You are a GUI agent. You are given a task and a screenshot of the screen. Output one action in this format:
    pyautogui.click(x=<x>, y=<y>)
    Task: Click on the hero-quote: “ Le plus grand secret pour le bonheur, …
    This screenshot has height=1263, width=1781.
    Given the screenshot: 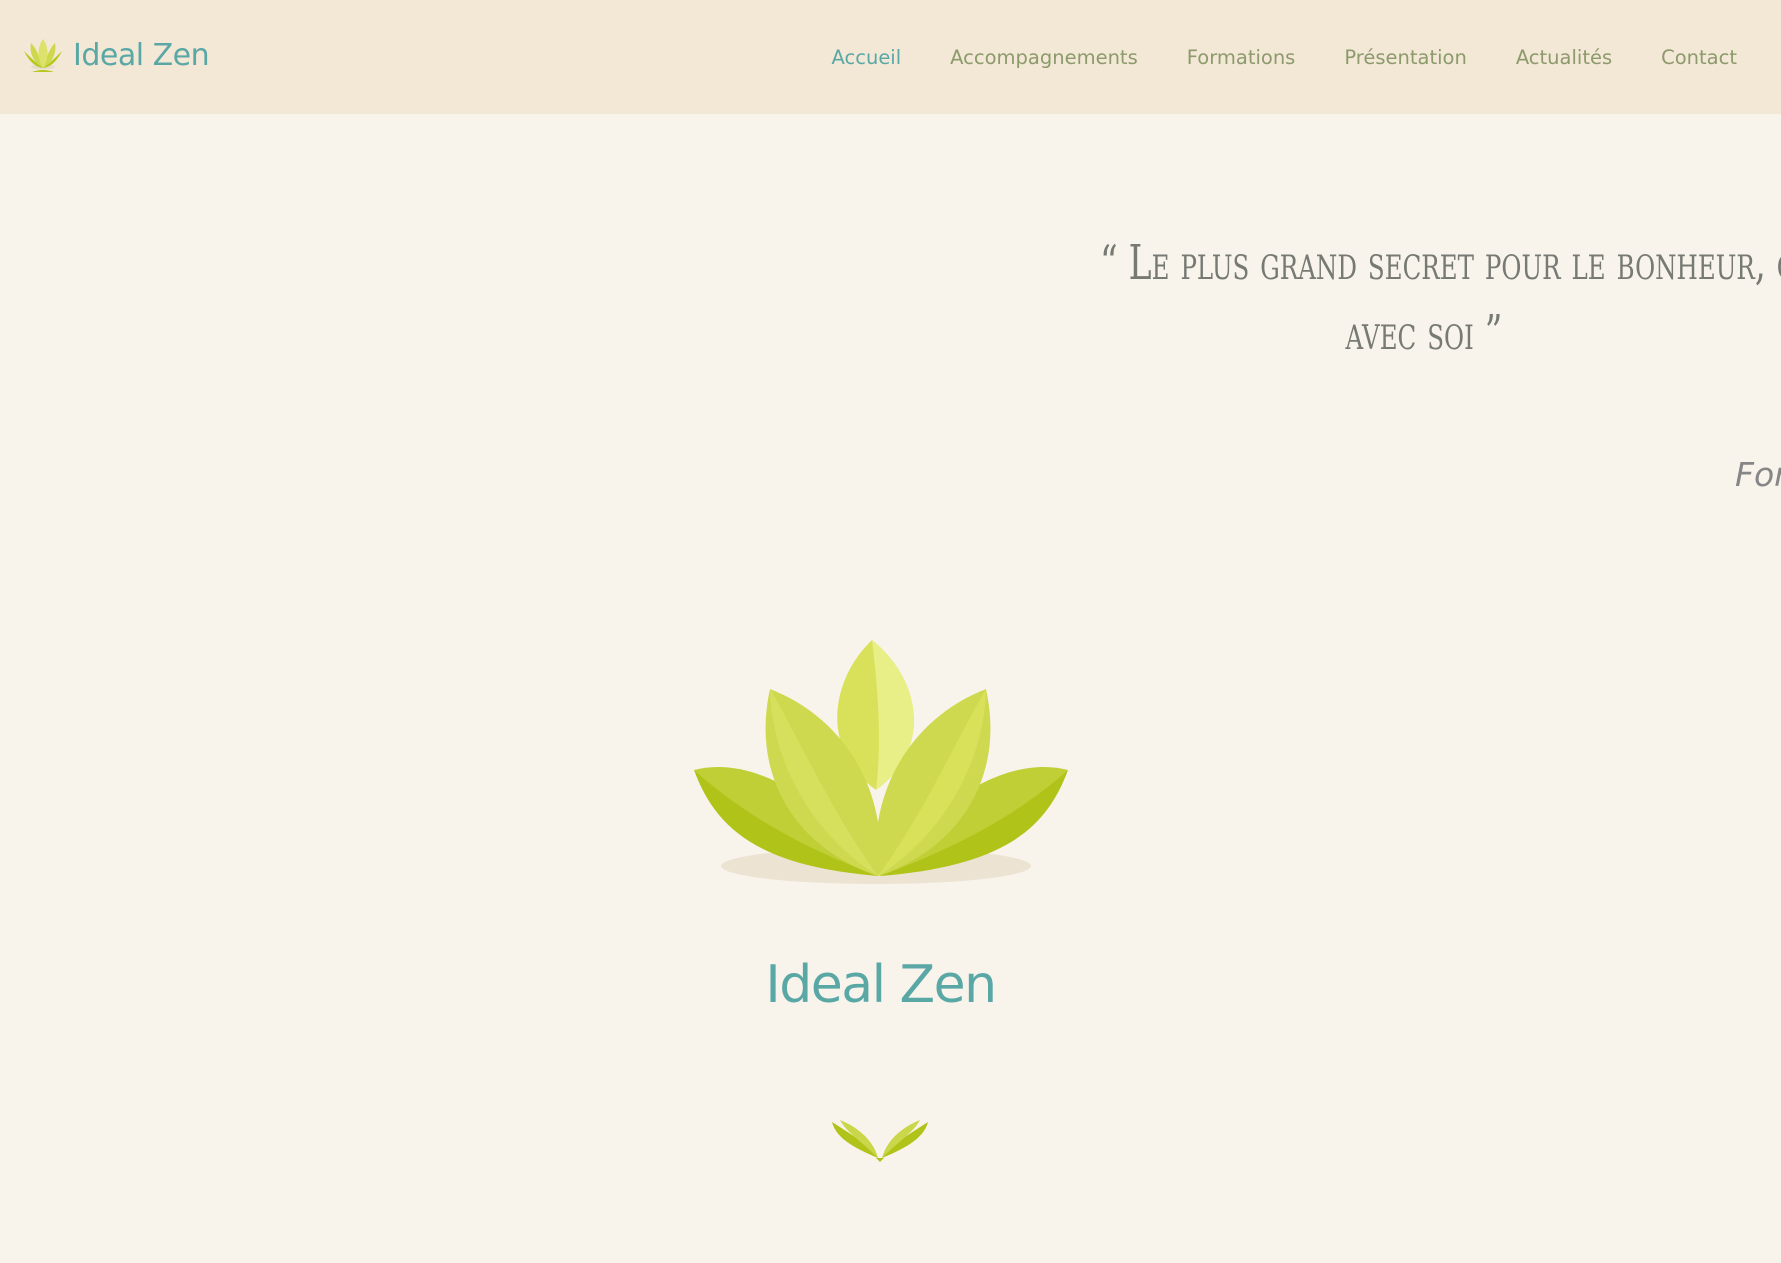 What is the action you would take?
    pyautogui.click(x=1440, y=298)
    